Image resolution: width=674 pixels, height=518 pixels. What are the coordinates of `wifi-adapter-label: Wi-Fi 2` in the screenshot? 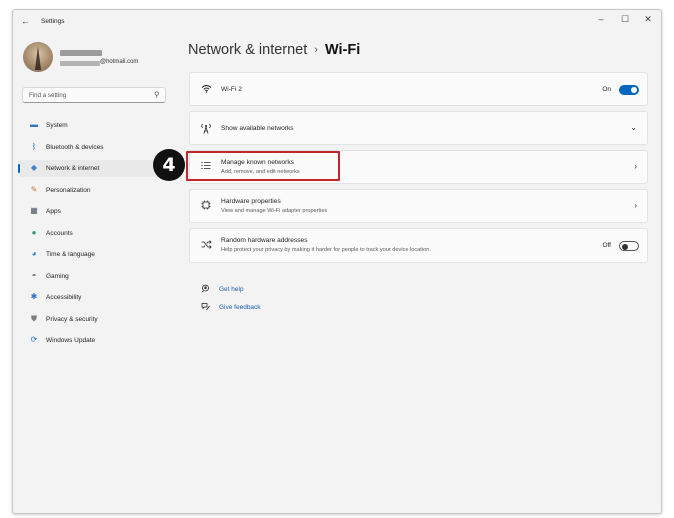 It's located at (231, 89).